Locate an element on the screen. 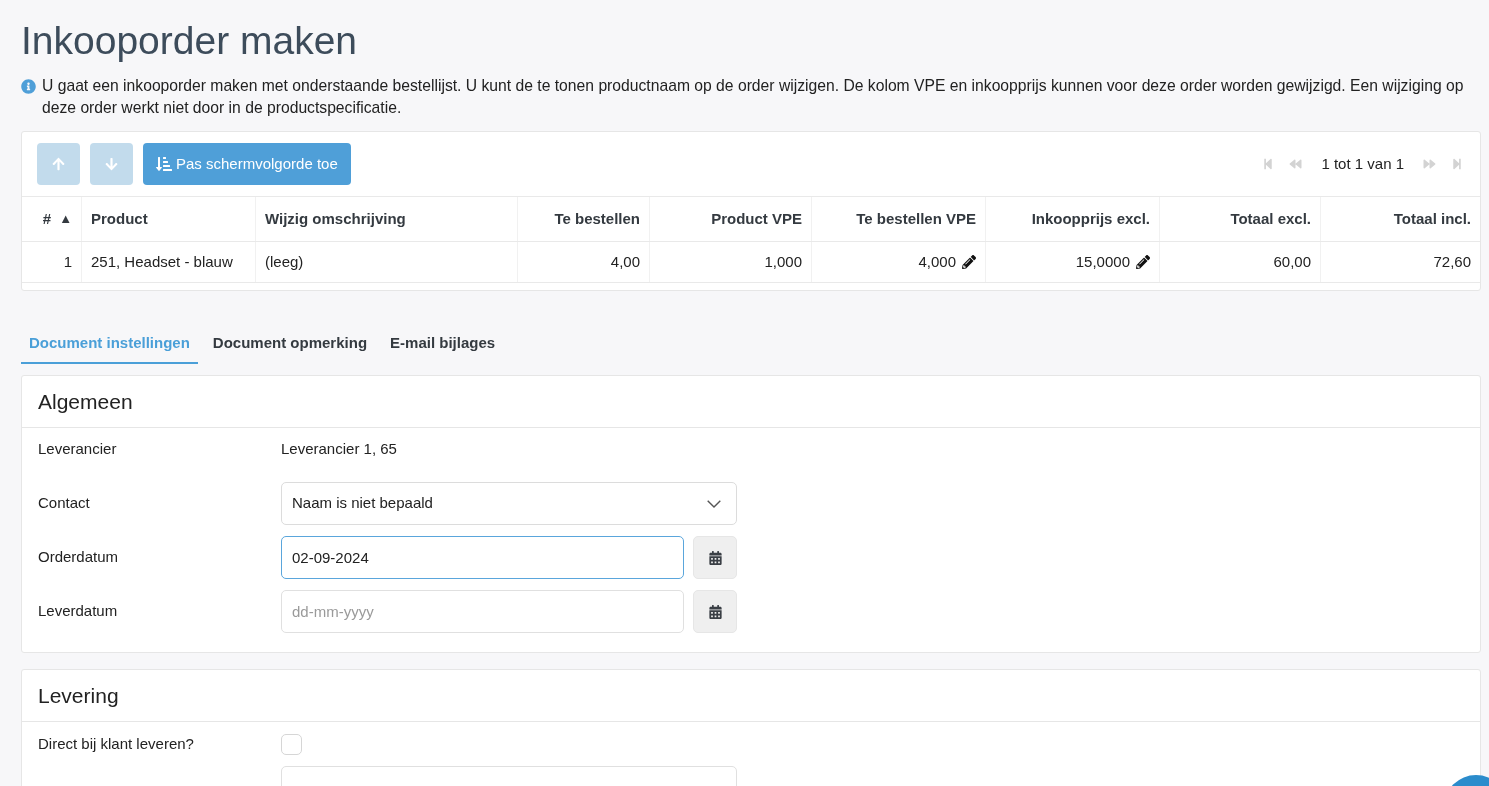 This screenshot has height=786, width=1489. table-cell-text: 15,0000 is located at coordinates (1102, 261).